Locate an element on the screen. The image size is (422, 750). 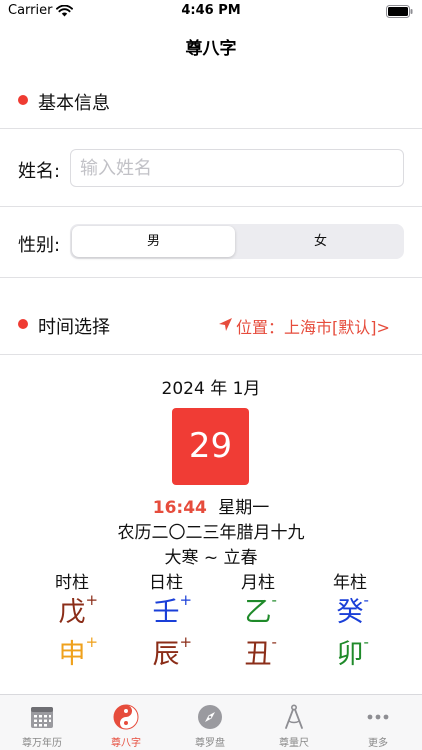
gender-label: 性别: is located at coordinates (39, 245).